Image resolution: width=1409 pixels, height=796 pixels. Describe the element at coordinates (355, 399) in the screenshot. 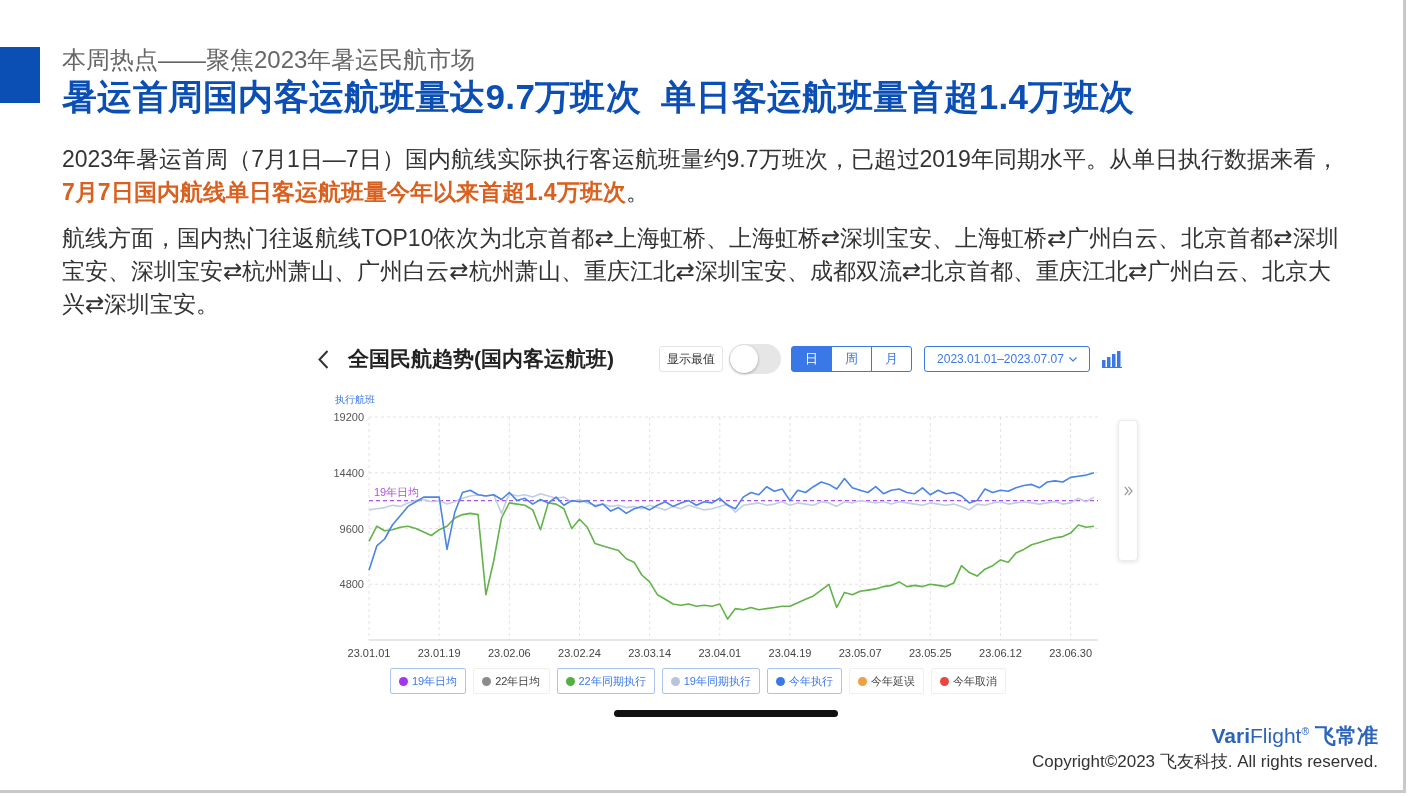

I see `axis-title: 执行航班` at that location.